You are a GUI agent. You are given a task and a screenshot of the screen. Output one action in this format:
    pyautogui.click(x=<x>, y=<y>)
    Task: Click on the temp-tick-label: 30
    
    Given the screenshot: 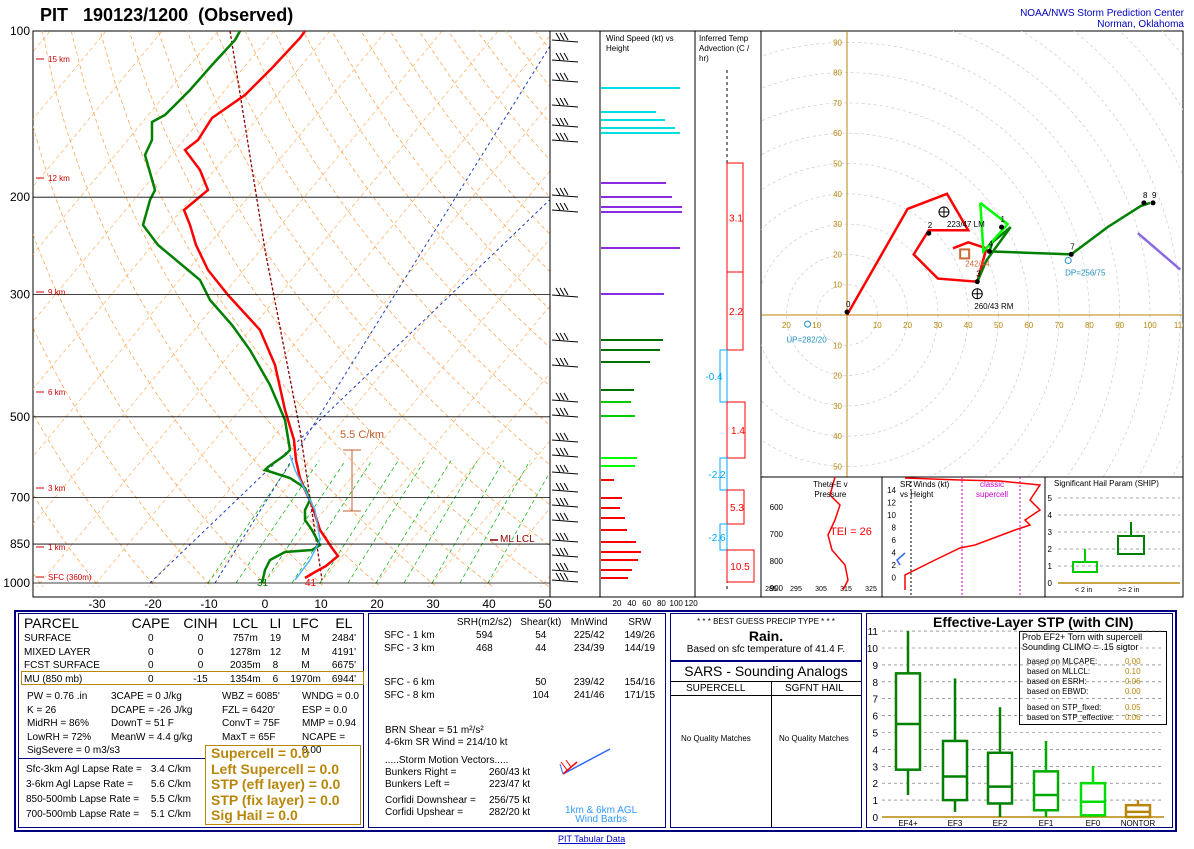 What is the action you would take?
    pyautogui.click(x=433, y=604)
    